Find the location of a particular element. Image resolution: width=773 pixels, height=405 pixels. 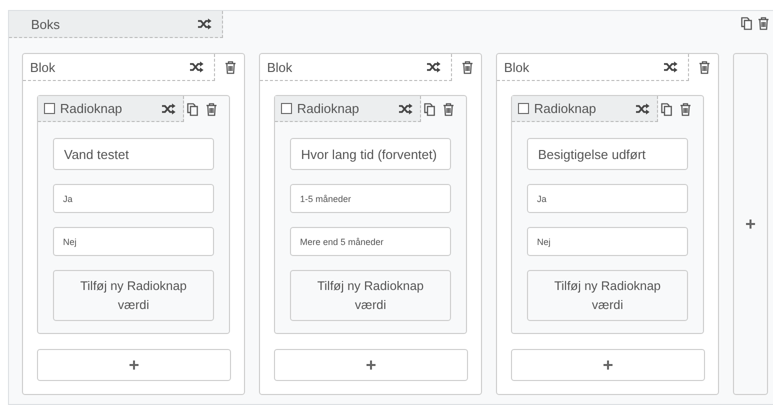

question-field: Hvor lang tid (forventet) is located at coordinates (370, 154).